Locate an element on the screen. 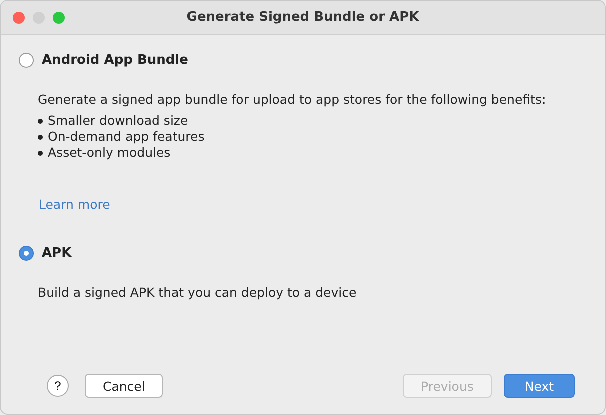 This screenshot has width=606, height=415. bullet-text: Asset-only modules is located at coordinates (109, 153).